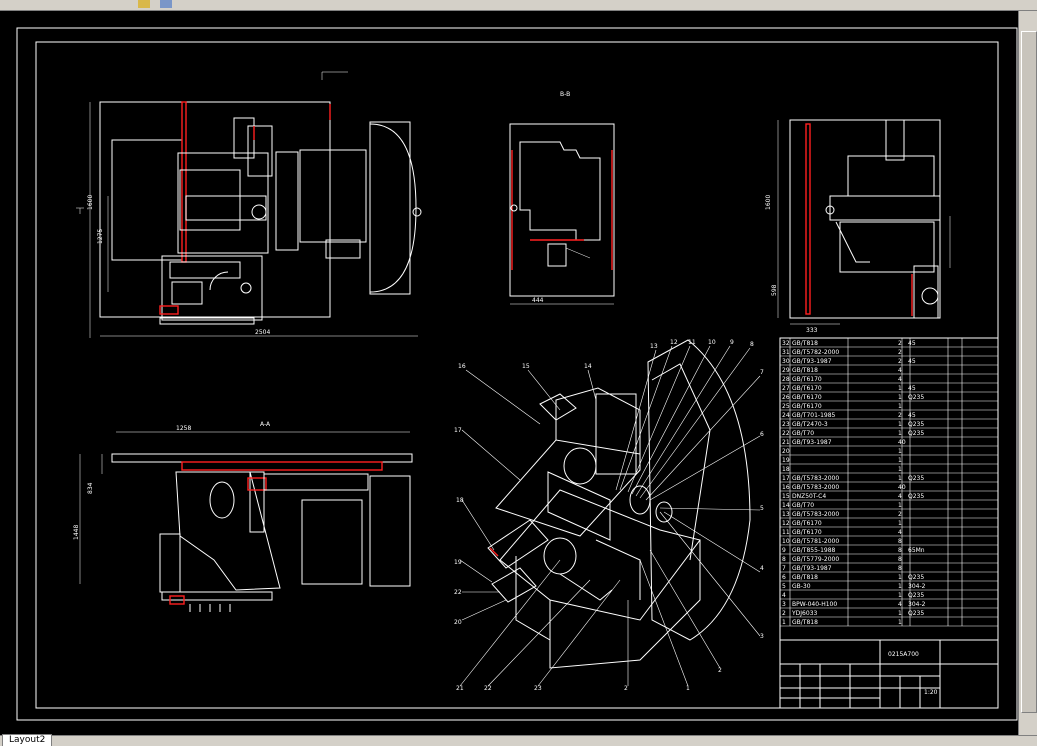  I want to click on svg-text: 13, so click(654, 346).